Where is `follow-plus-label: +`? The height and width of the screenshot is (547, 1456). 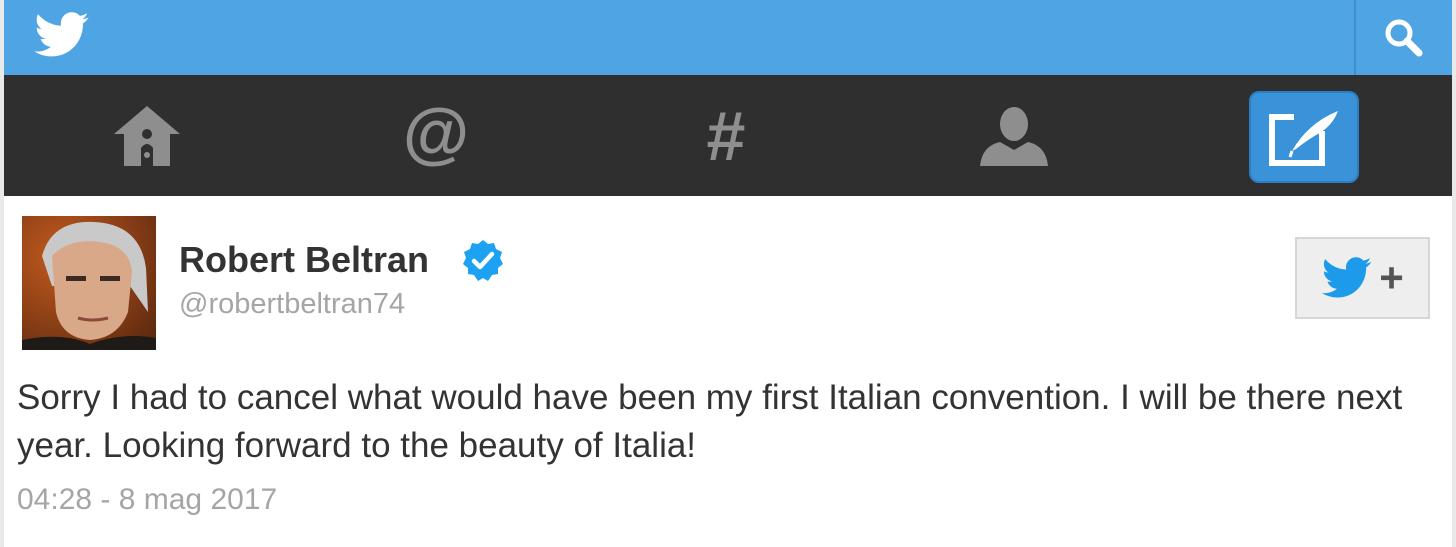
follow-plus-label: + is located at coordinates (1391, 277).